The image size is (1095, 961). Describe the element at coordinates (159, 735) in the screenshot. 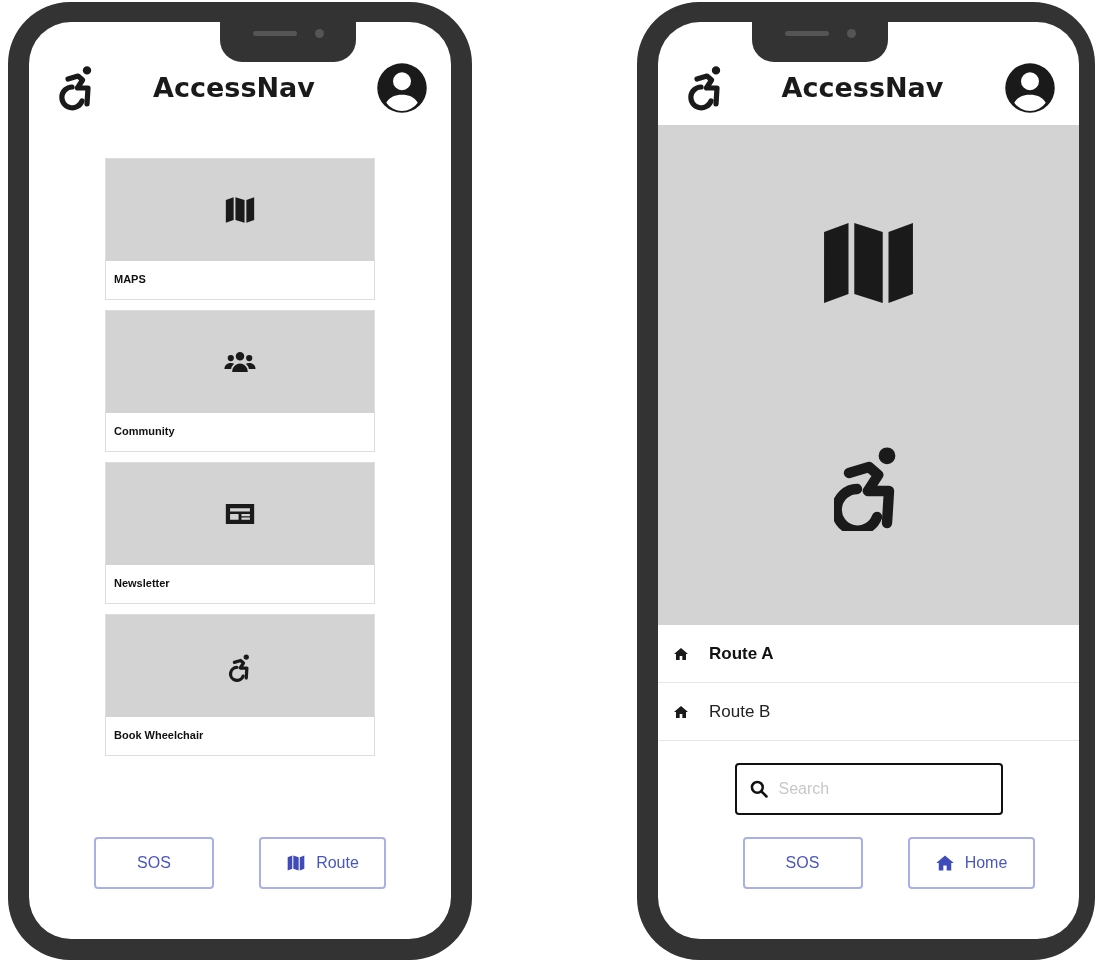

I see `card-label: Book Wheelchair` at that location.